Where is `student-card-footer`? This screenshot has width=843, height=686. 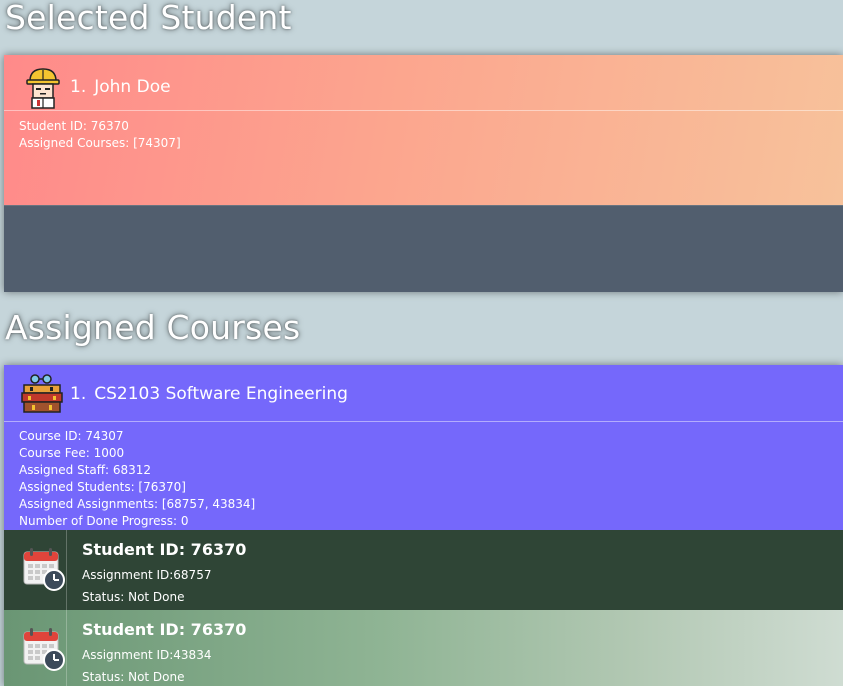
student-card-footer is located at coordinates (423, 248).